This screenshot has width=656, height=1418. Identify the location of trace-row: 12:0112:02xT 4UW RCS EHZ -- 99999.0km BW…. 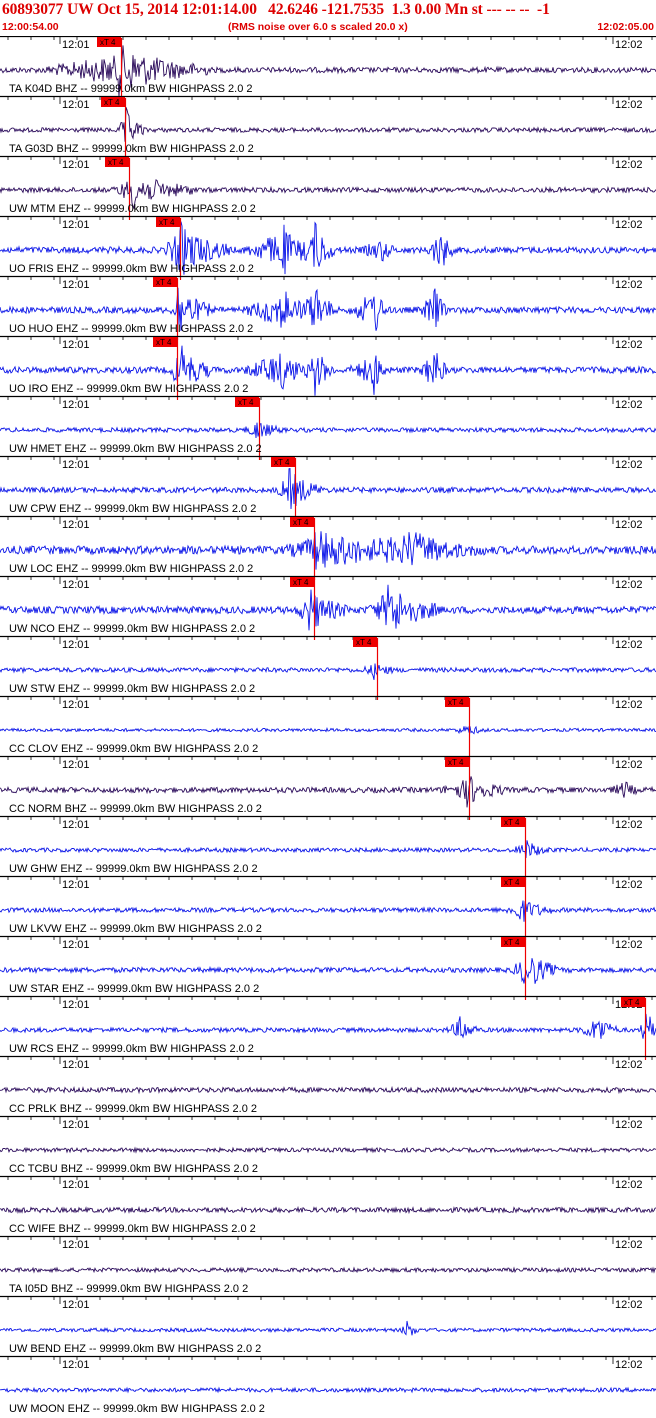
(328, 1027).